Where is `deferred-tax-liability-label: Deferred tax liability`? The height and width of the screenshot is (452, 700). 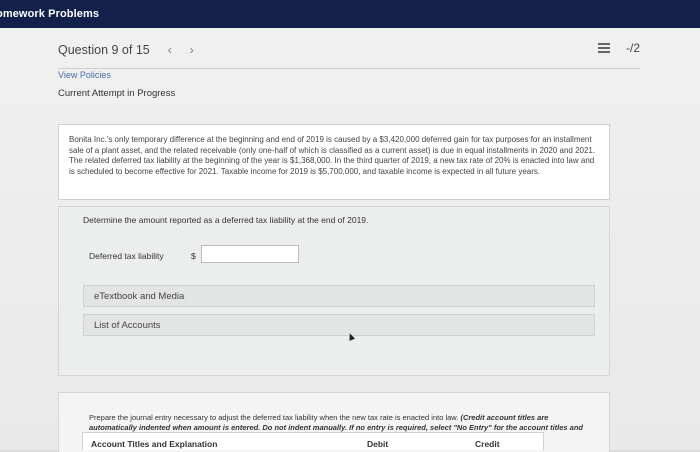
deferred-tax-liability-label: Deferred tax liability is located at coordinates (126, 256).